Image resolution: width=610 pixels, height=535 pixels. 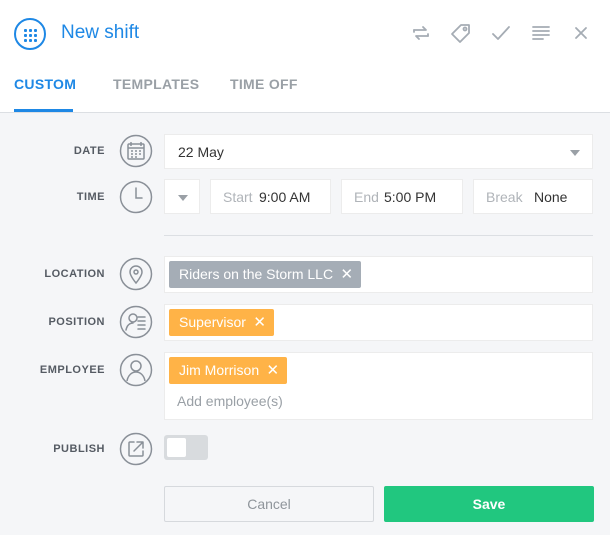 What do you see at coordinates (551, 197) in the screenshot?
I see `break-value: None` at bounding box center [551, 197].